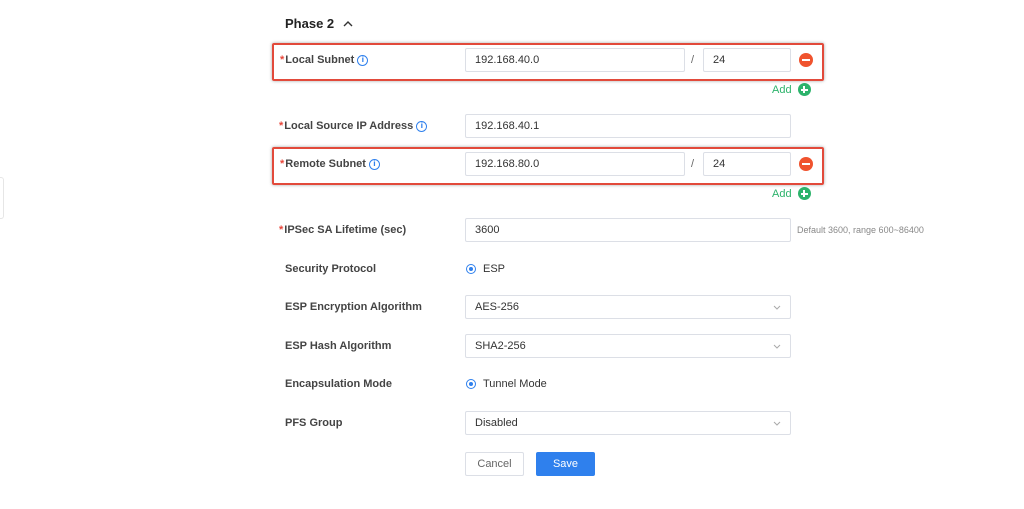 The image size is (1024, 509). I want to click on local-source-ip-label: * Local Source IP Address i, so click(353, 126).